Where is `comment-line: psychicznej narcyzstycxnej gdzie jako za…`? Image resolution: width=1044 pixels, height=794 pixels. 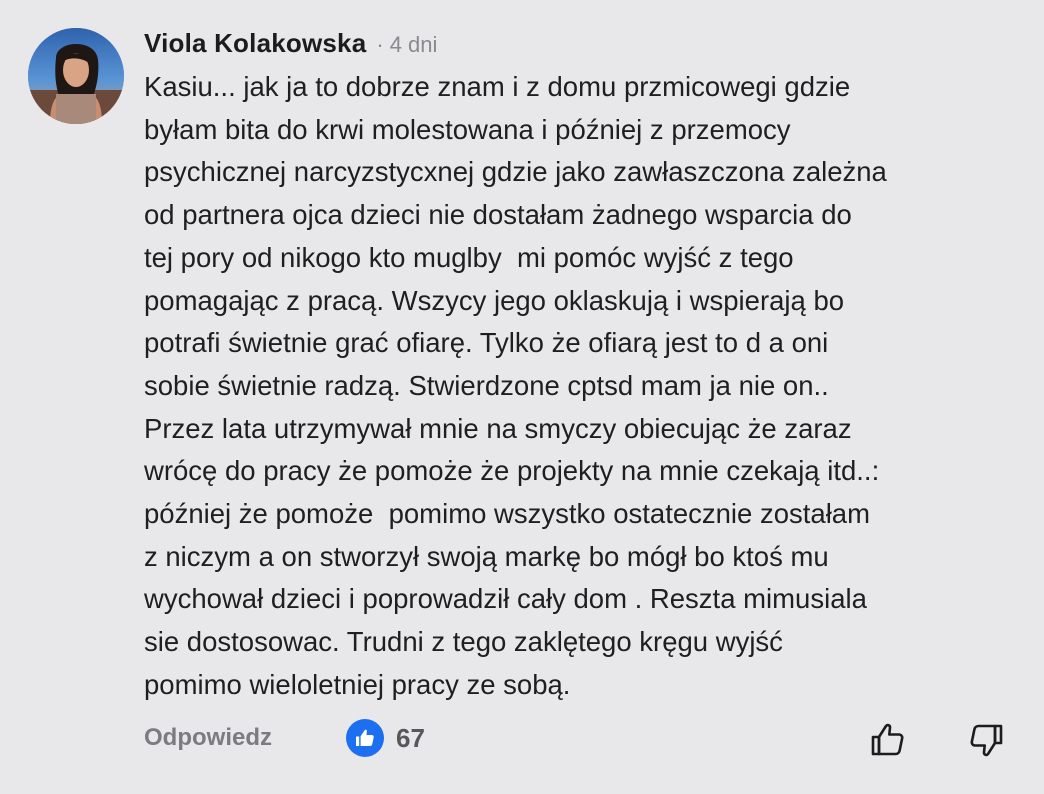
comment-line: psychicznej narcyzstycxnej gdzie jako za… is located at coordinates (515, 172).